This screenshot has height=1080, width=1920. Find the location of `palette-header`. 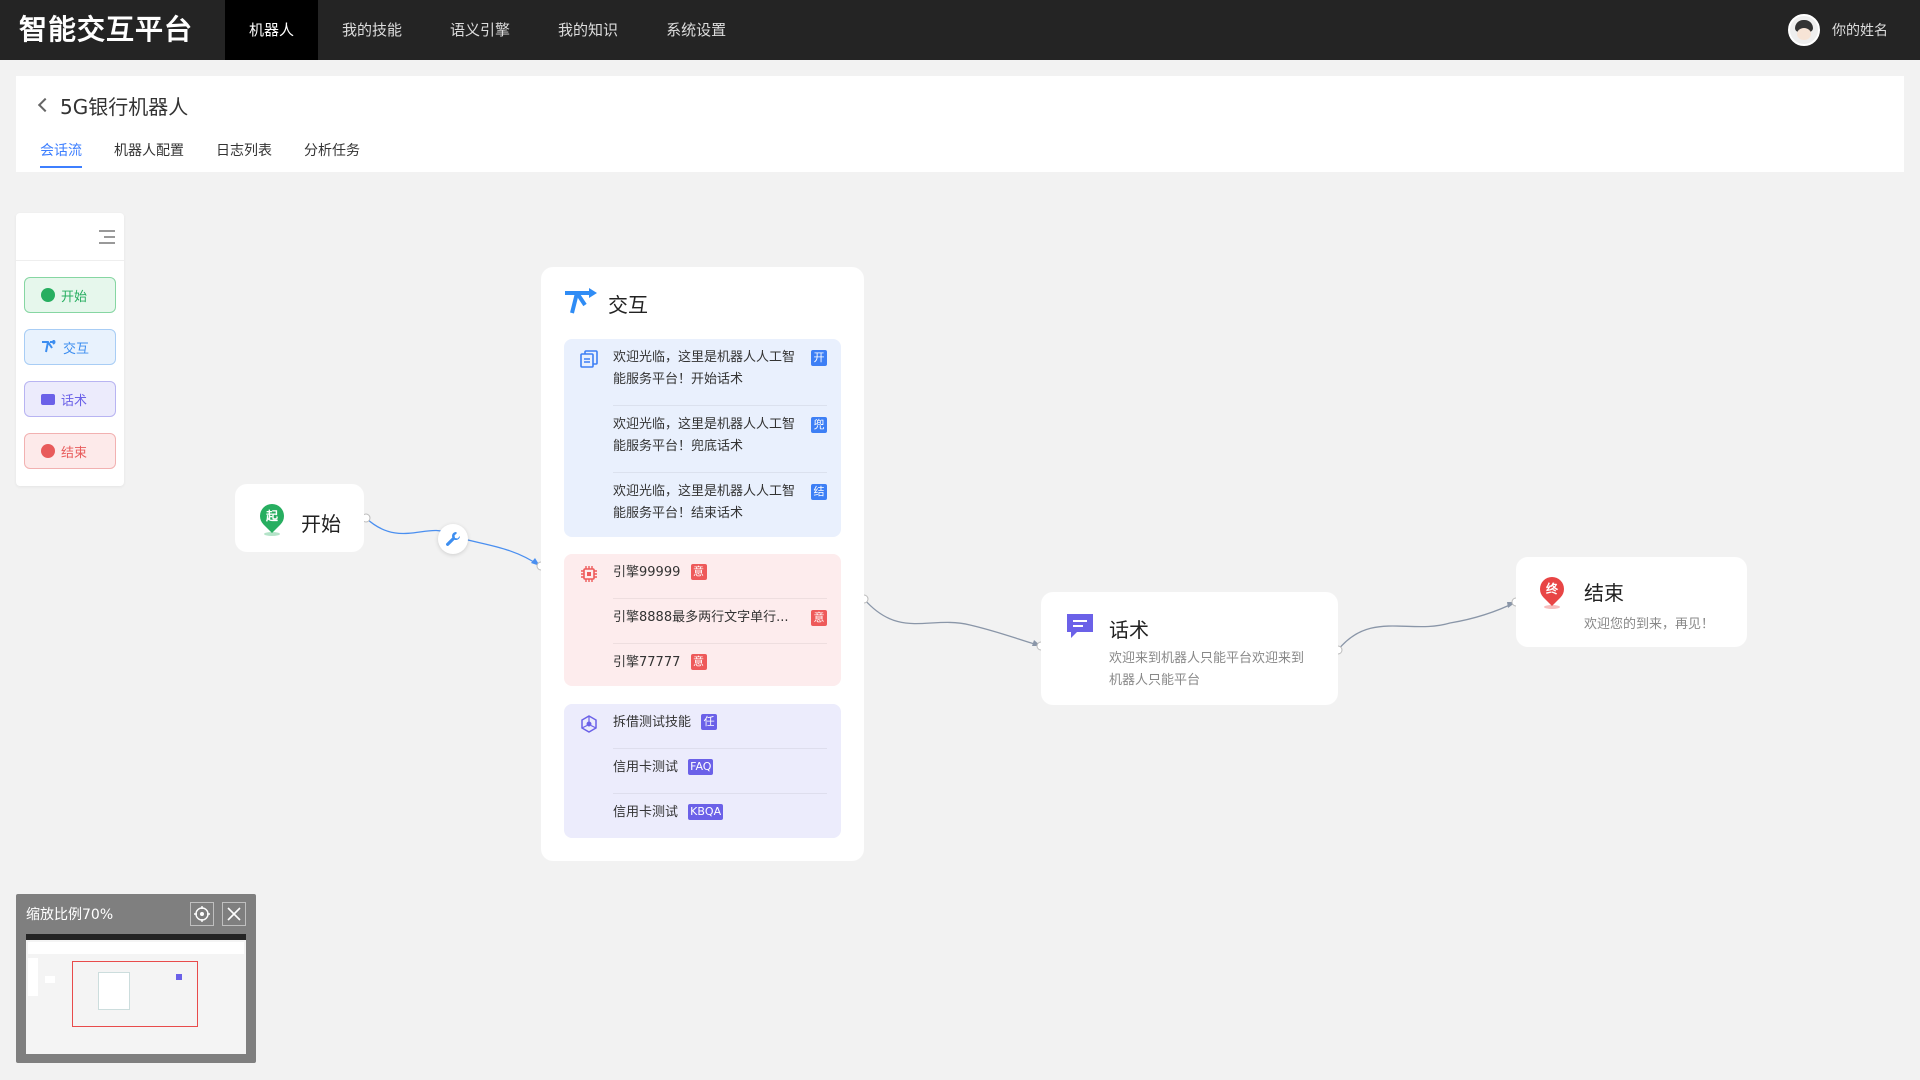

palette-header is located at coordinates (70, 237).